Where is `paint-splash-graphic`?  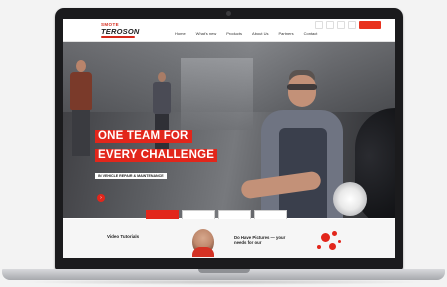
paint-splash-graphic is located at coordinates (330, 242).